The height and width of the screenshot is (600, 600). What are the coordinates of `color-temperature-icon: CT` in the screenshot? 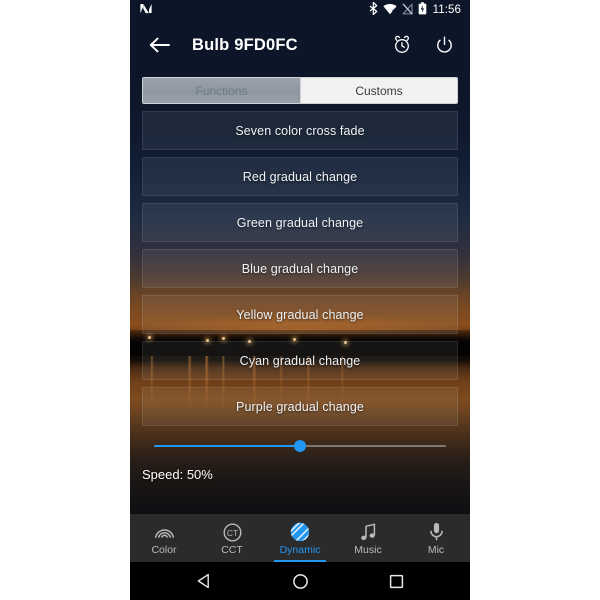 It's located at (232, 532).